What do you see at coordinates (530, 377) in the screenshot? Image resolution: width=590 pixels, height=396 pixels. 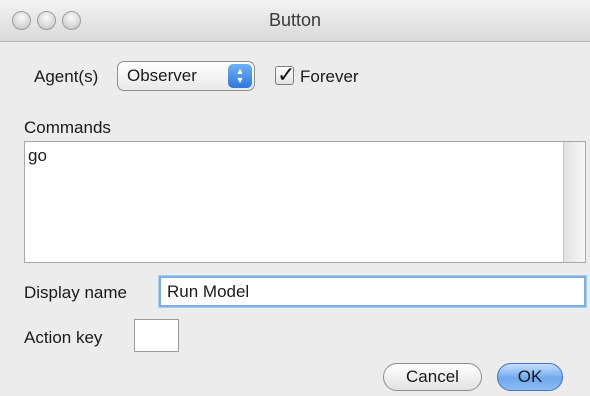 I see `ok-button: OK` at bounding box center [530, 377].